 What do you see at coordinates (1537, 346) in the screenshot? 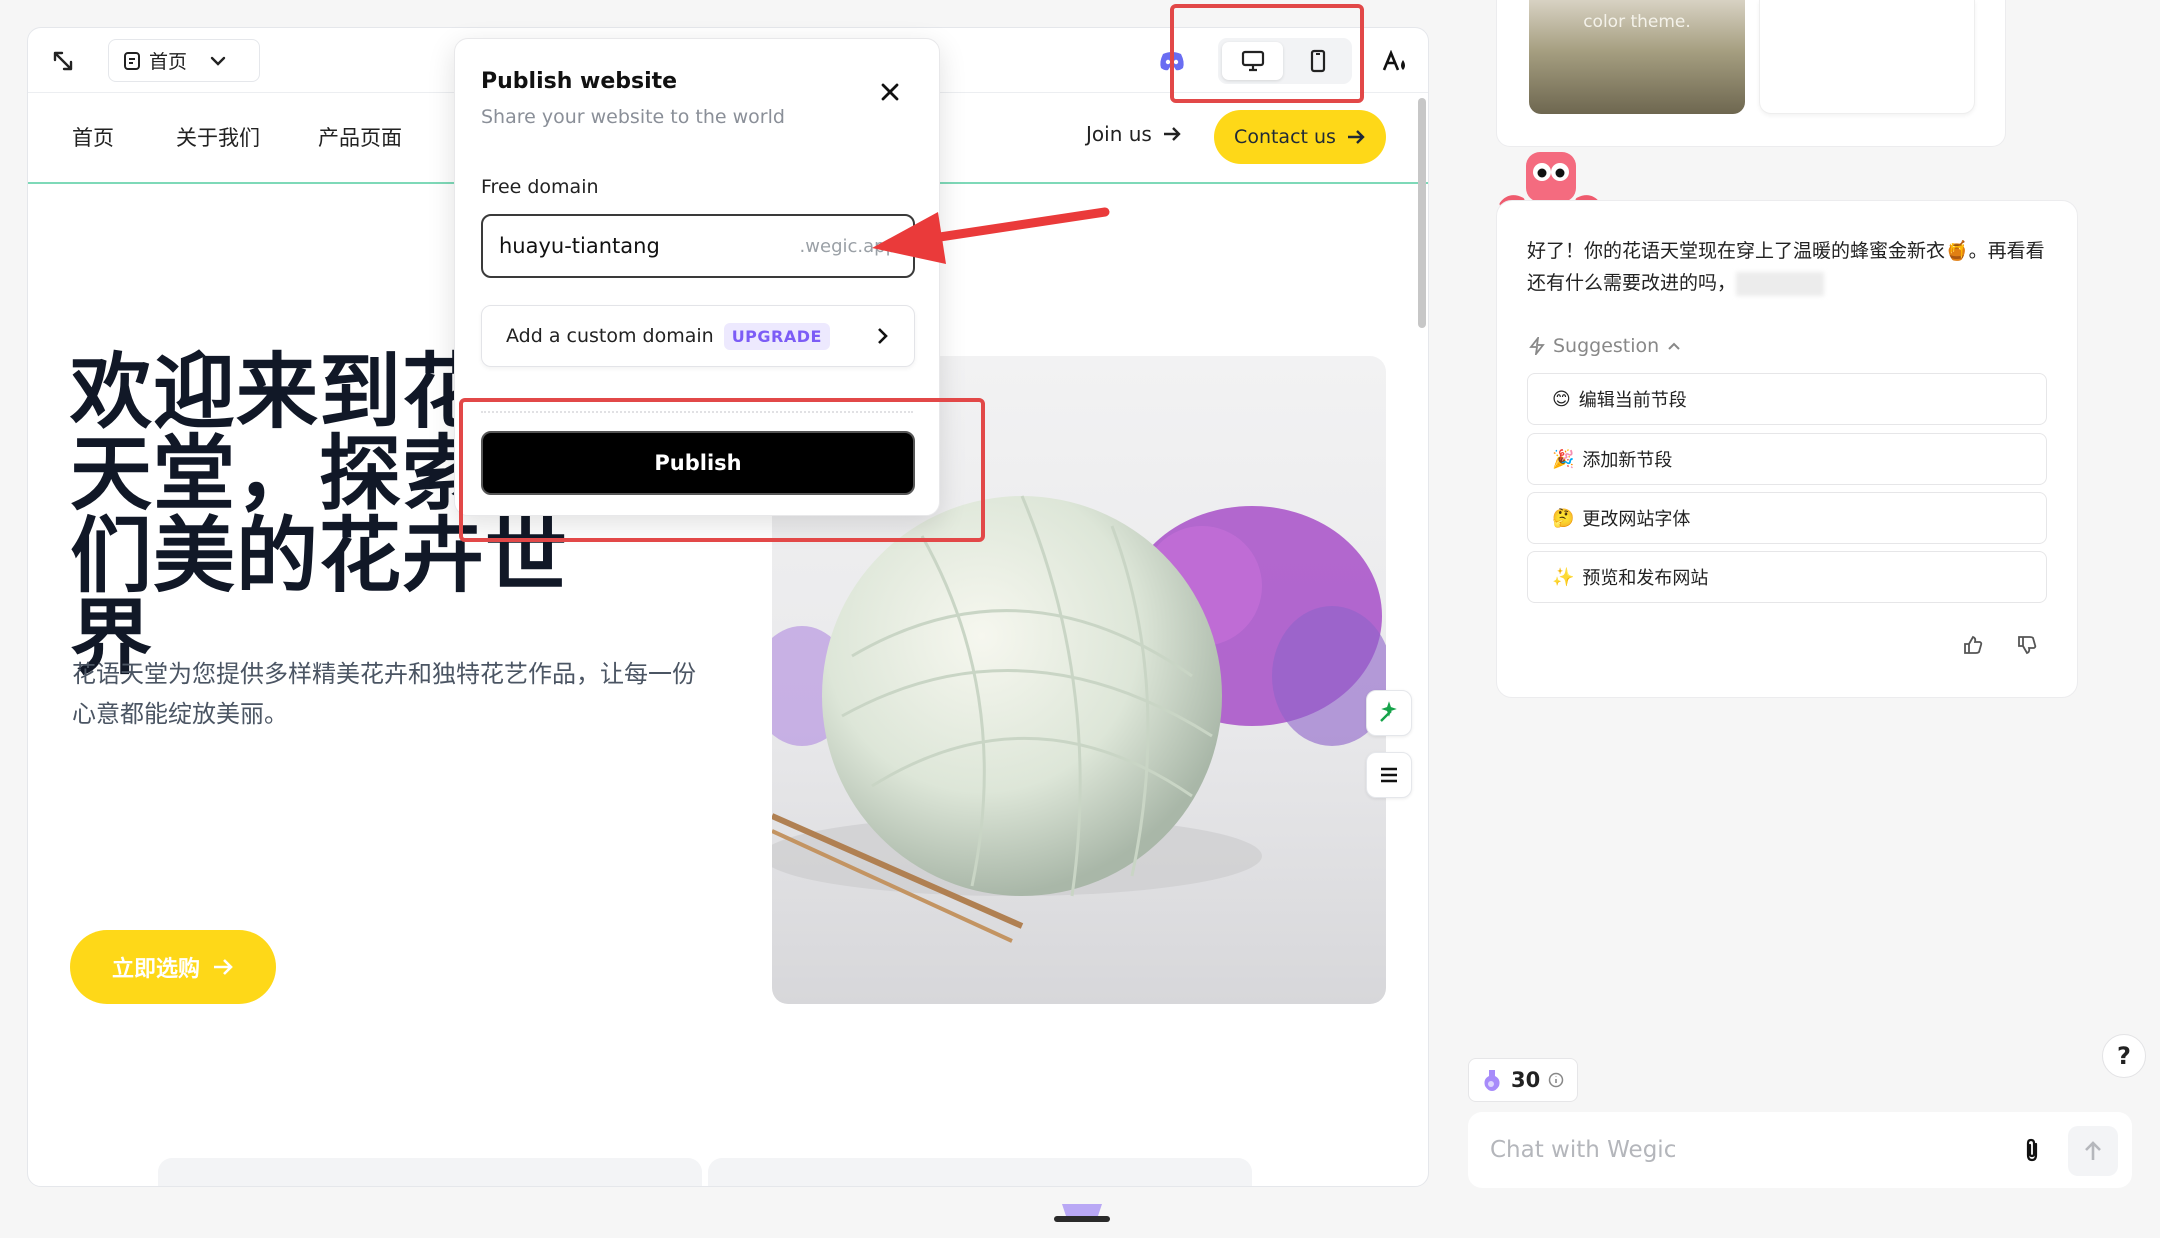
I see `bolt-icon` at bounding box center [1537, 346].